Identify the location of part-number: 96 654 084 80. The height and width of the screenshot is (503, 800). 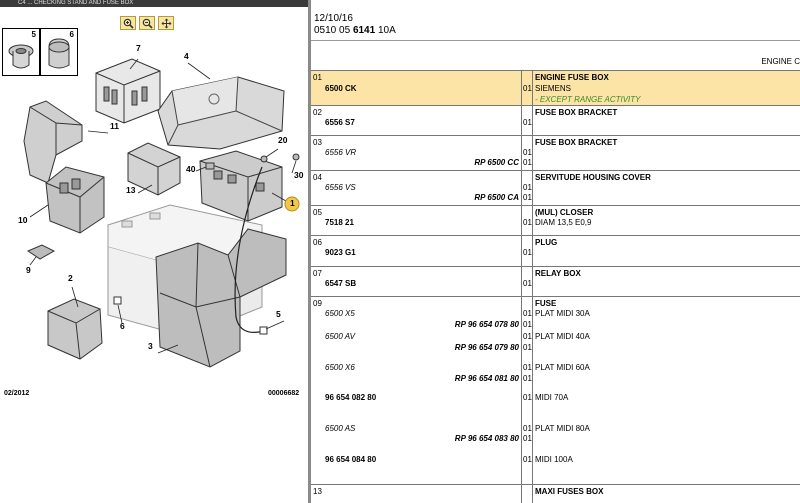
(350, 459).